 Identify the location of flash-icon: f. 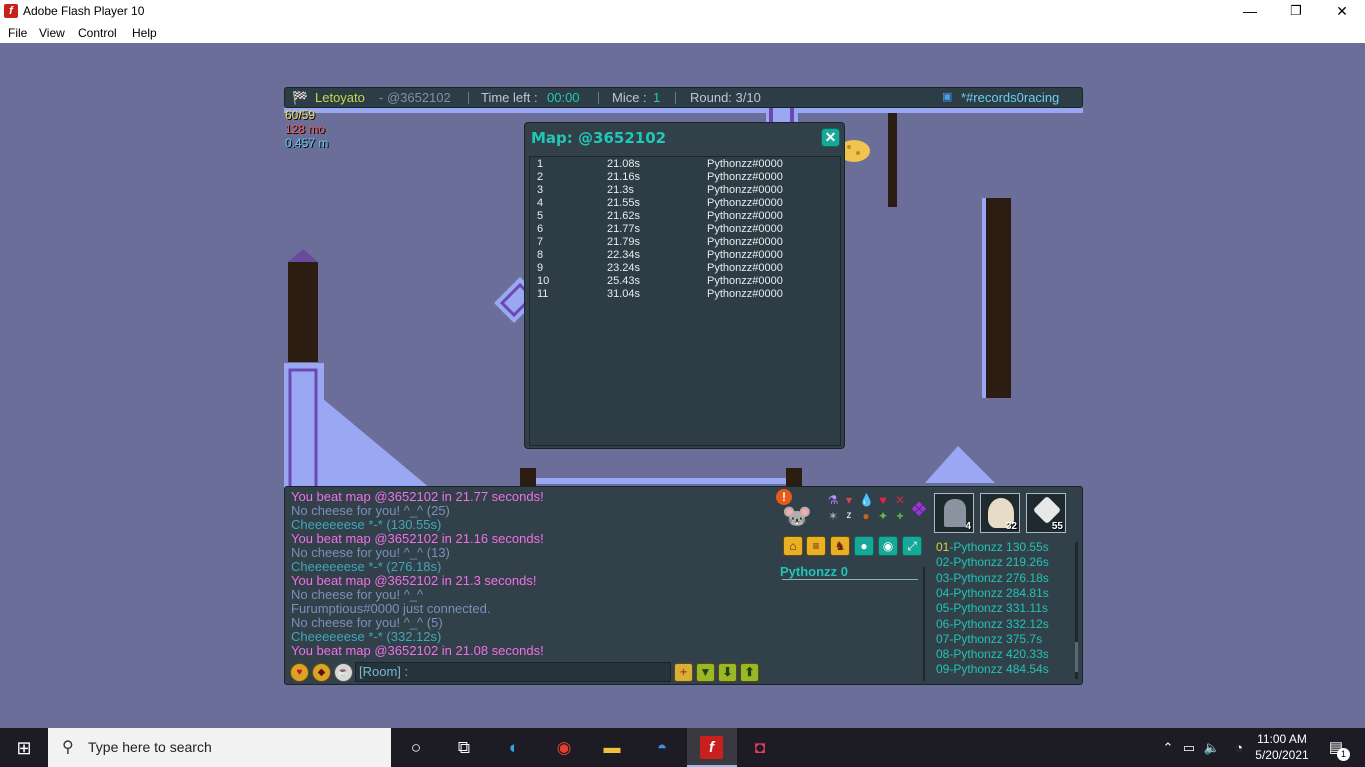
(11, 11).